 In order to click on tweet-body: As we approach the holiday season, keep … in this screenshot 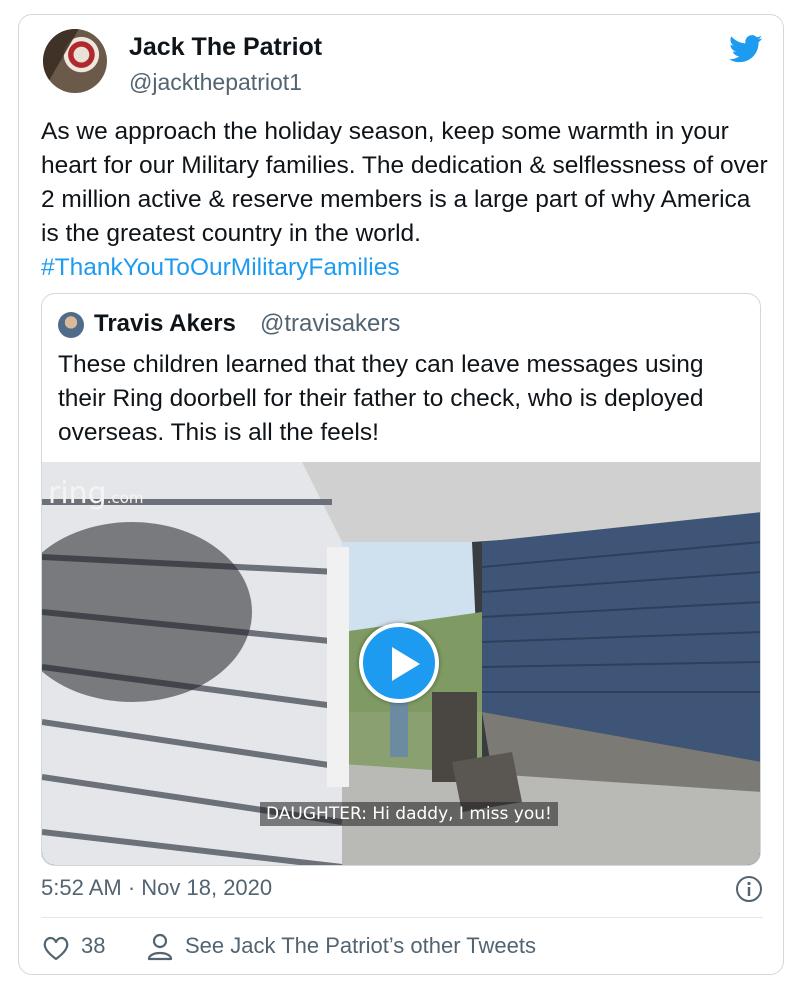, I will do `click(404, 182)`.